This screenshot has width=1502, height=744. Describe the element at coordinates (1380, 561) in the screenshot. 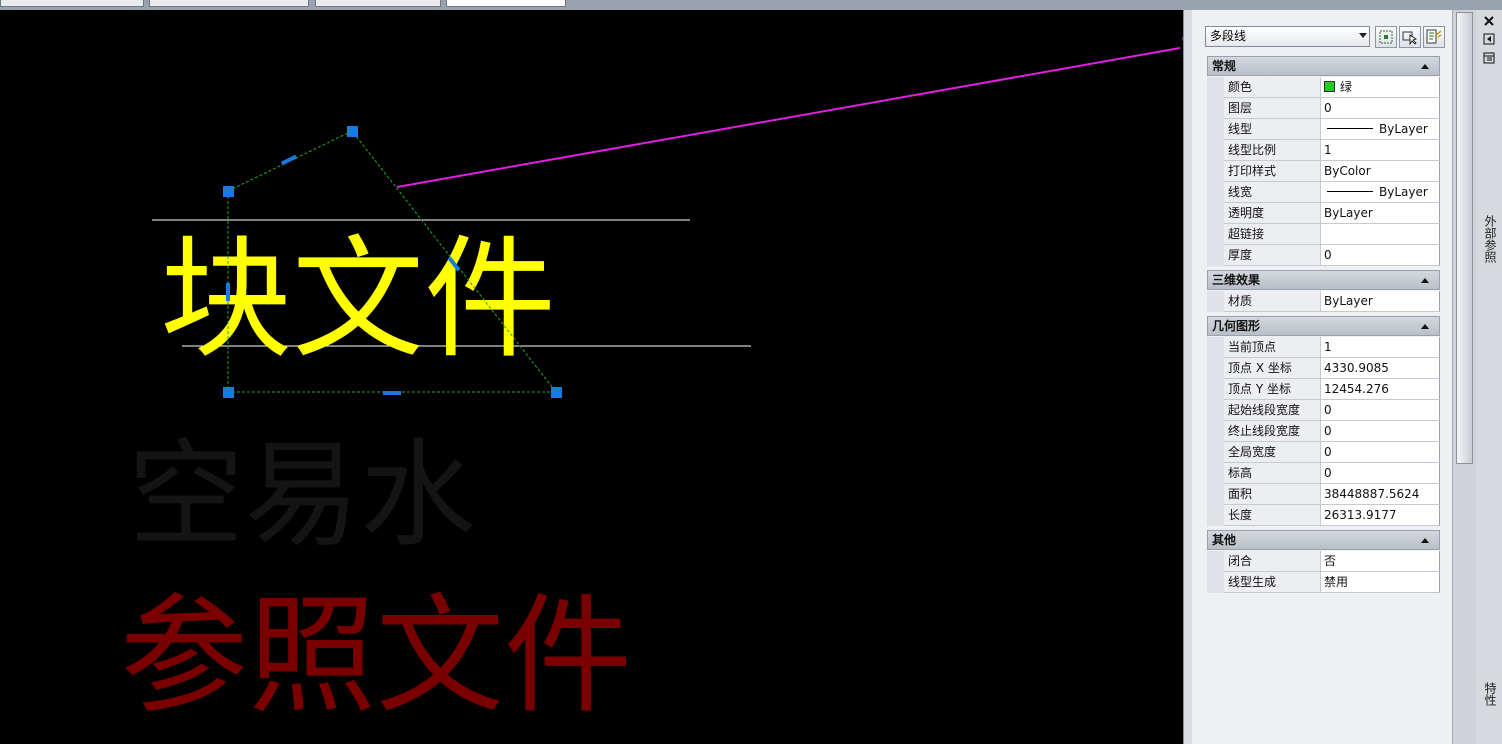

I see `property-value: 否` at that location.